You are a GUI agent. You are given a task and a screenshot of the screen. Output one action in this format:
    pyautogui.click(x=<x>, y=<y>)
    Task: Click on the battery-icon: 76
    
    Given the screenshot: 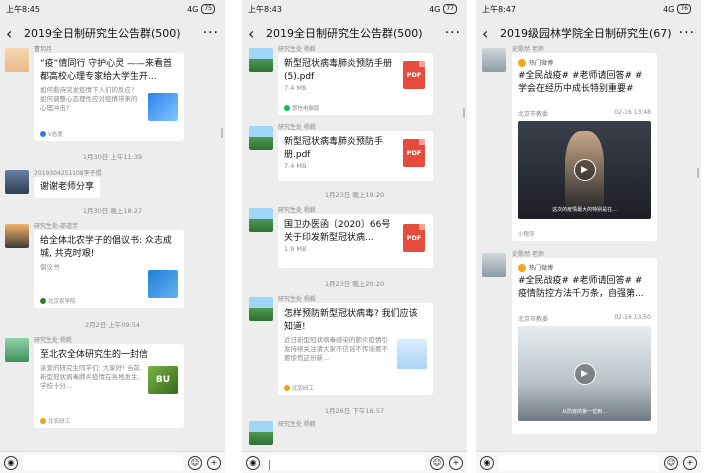 What is the action you would take?
    pyautogui.click(x=684, y=9)
    